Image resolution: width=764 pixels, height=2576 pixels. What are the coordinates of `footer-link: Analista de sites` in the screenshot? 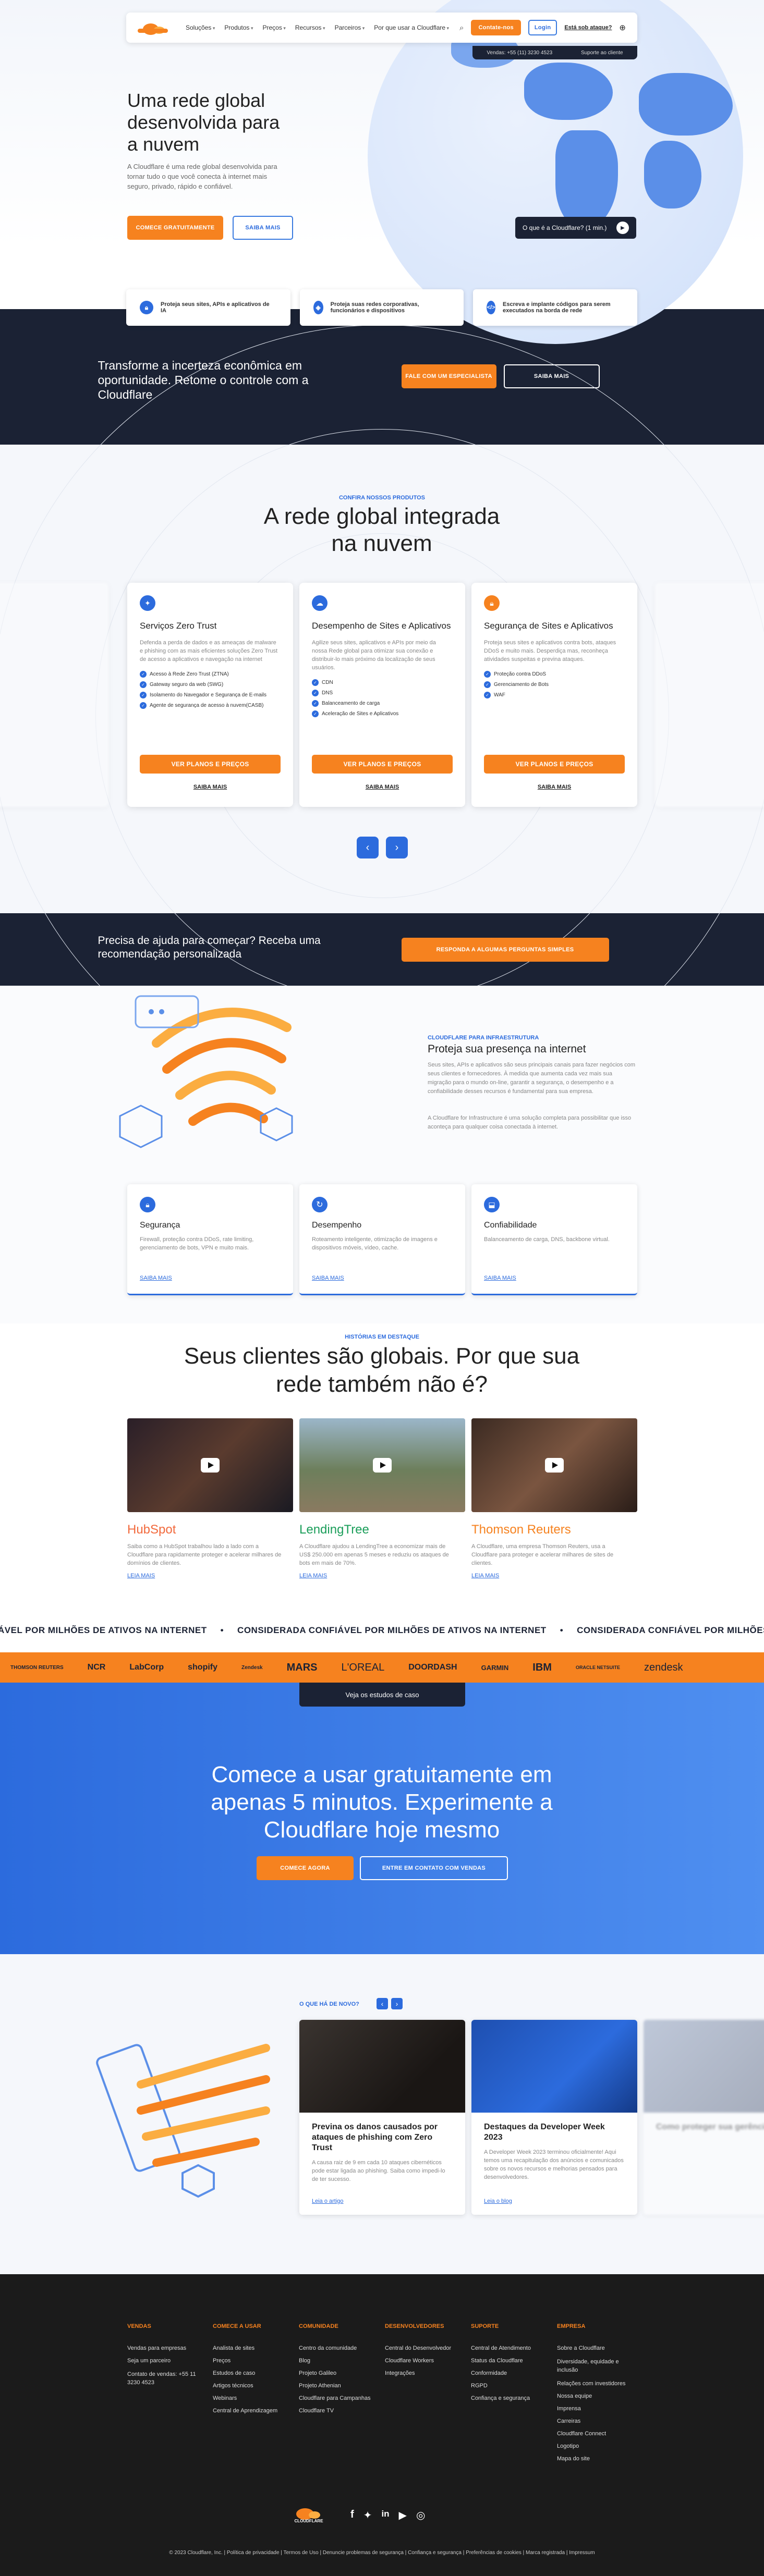 It's located at (252, 2348).